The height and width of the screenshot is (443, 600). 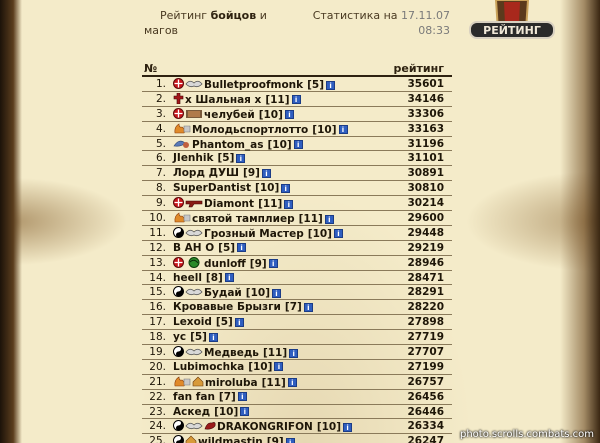 I want to click on player-name-link: В АН О, so click(x=193, y=248).